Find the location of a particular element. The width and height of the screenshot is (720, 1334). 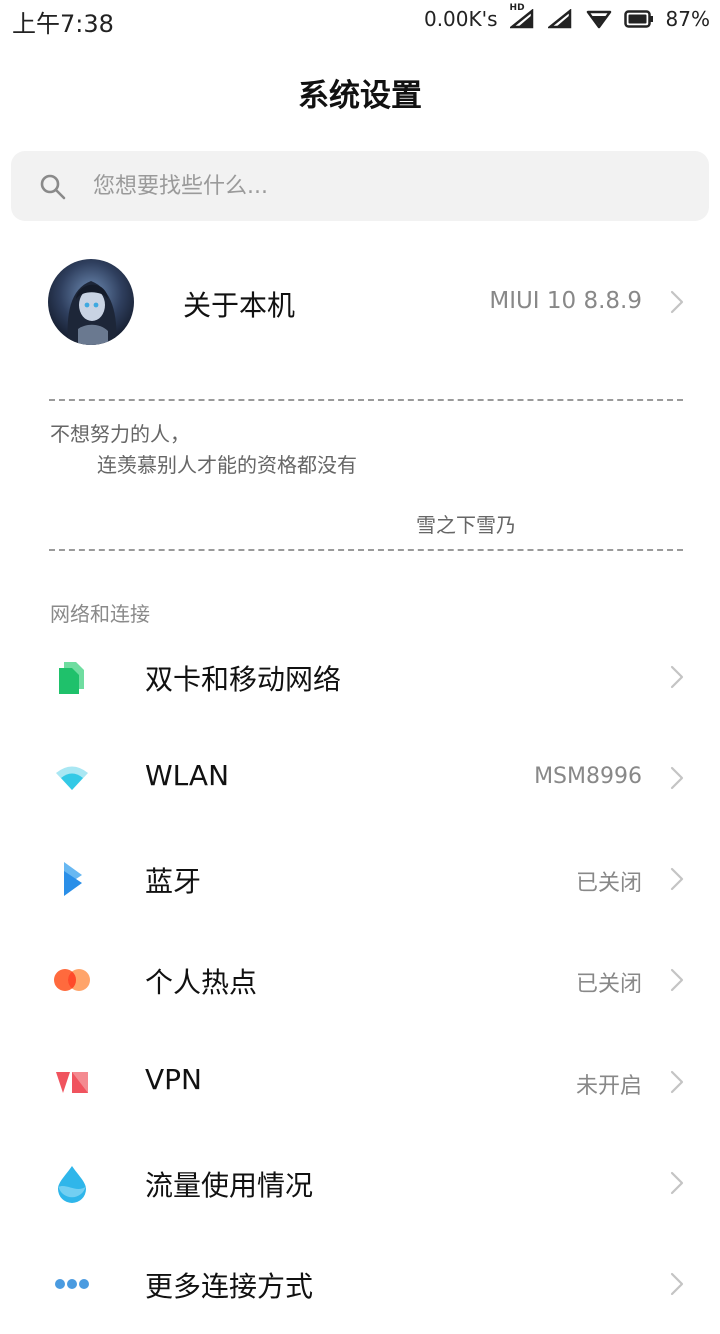

data-usage-icon is located at coordinates (72, 1184).